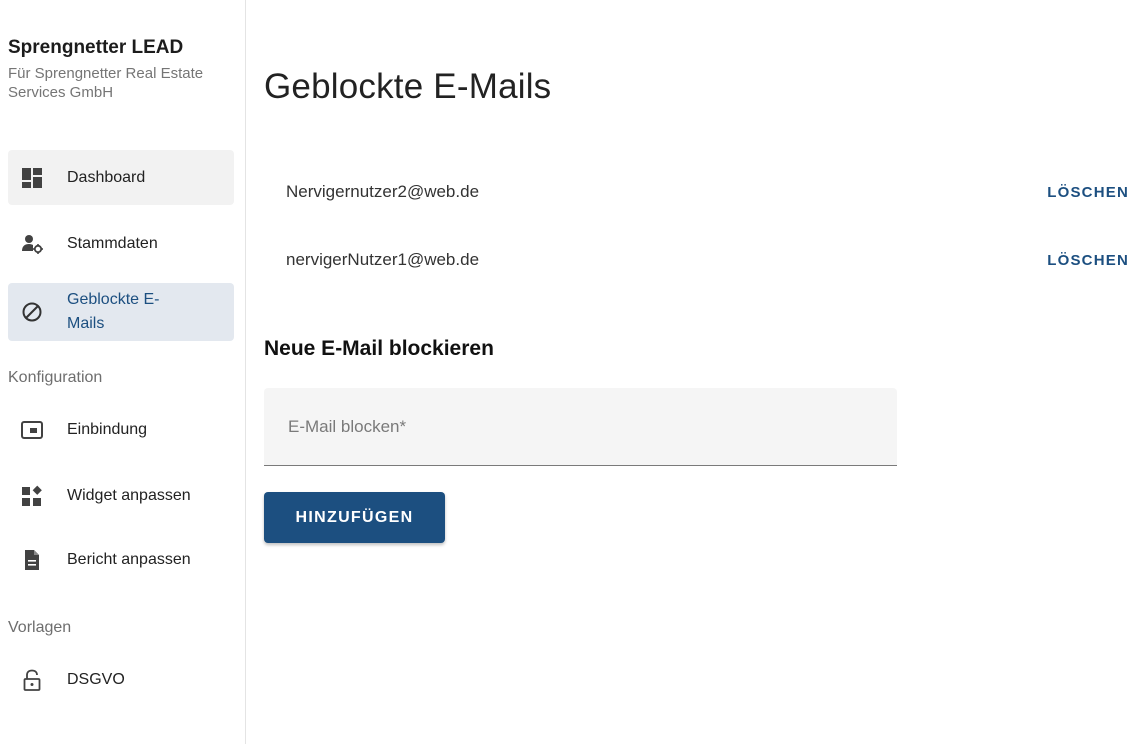 Image resolution: width=1133 pixels, height=744 pixels. I want to click on sidebar-item-label: Widget anpassen, so click(129, 495).